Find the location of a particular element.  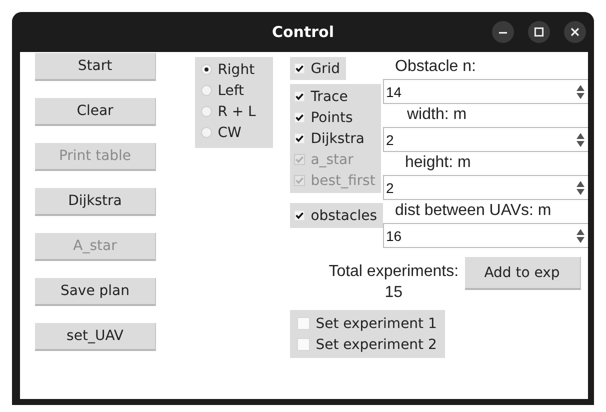

field-label: width: m is located at coordinates (437, 115).